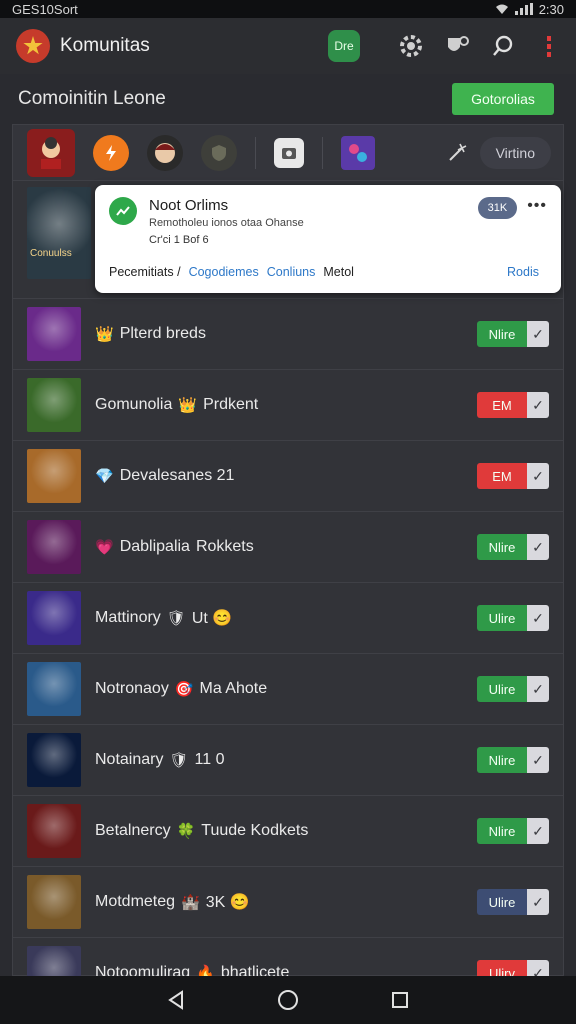  What do you see at coordinates (190, 902) in the screenshot?
I see `community-badge-icon: 🏰` at bounding box center [190, 902].